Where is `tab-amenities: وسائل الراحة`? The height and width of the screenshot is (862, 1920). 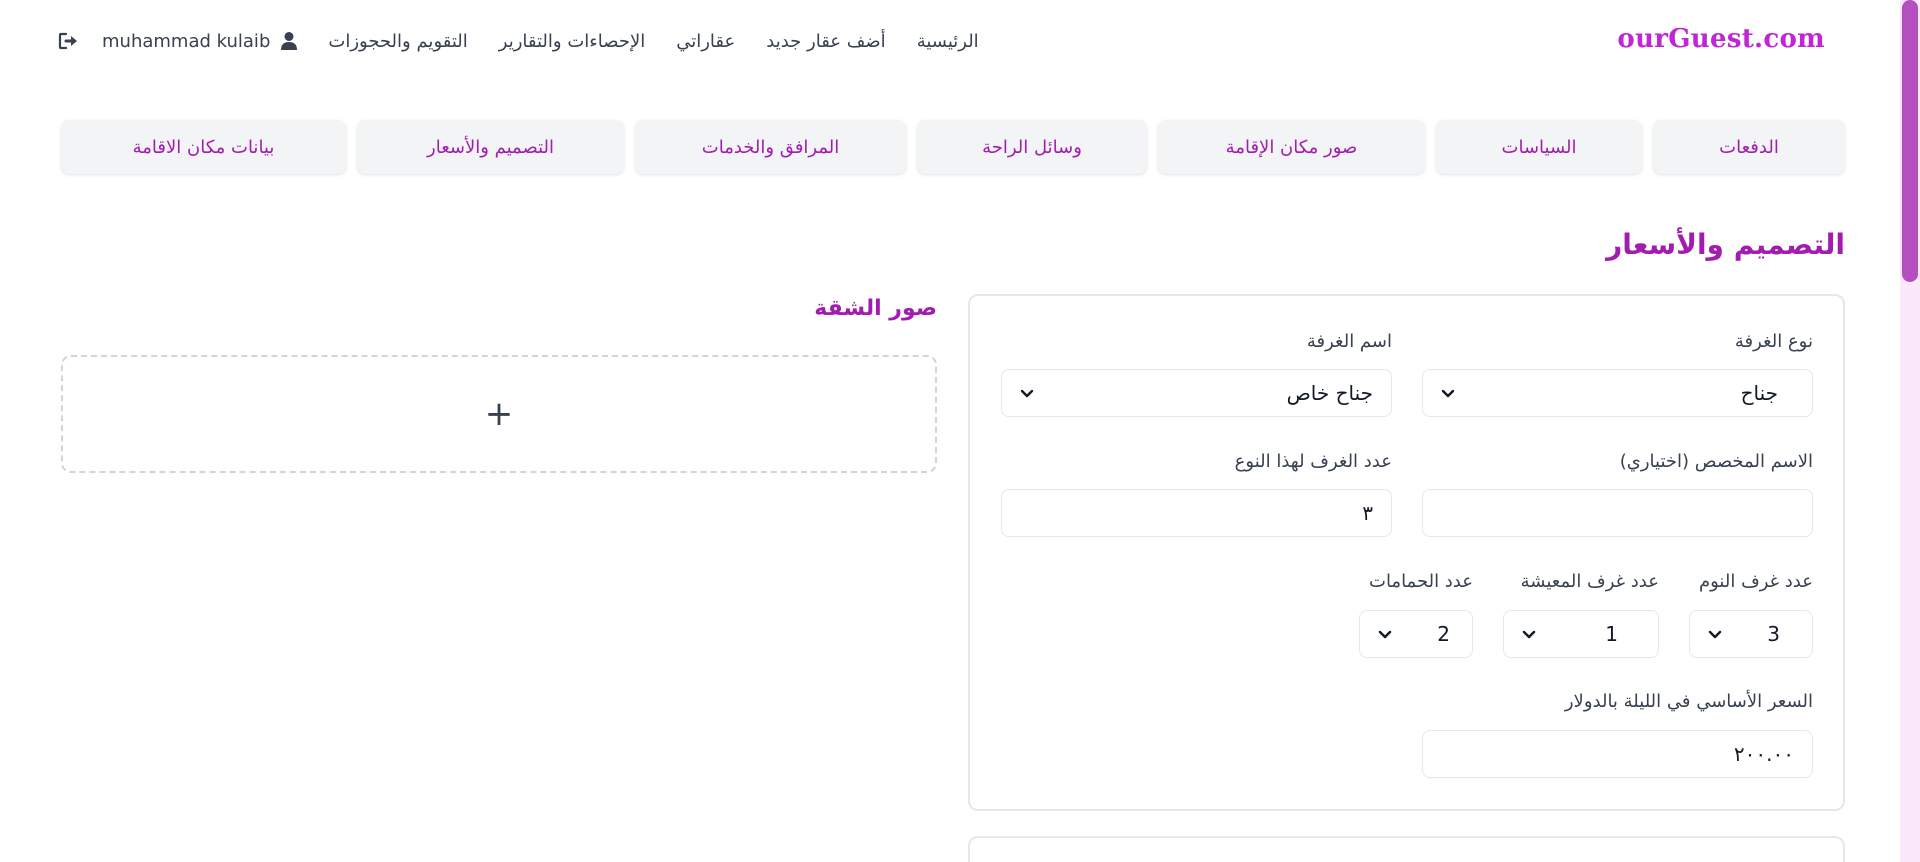
tab-amenities: وسائل الراحة is located at coordinates (1032, 147).